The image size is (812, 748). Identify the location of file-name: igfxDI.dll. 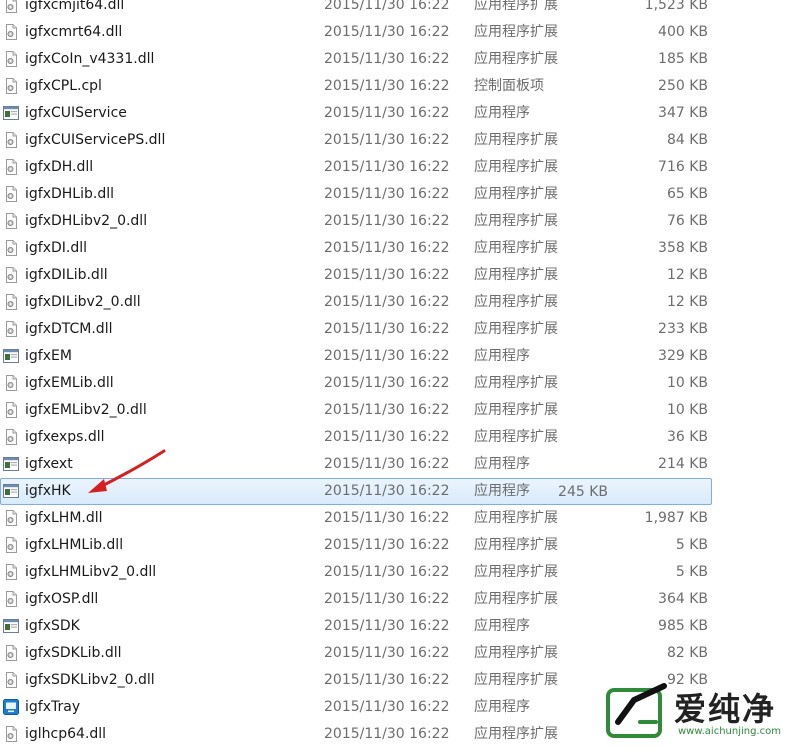
(56, 248).